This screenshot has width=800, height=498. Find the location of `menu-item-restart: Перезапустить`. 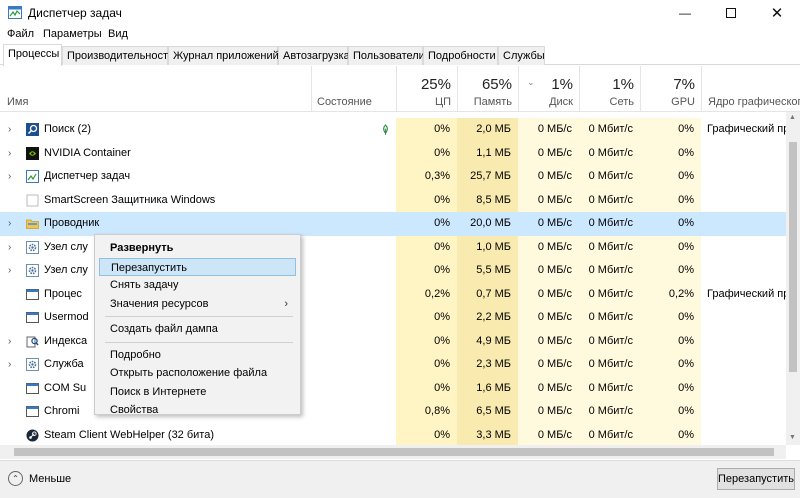

menu-item-restart: Перезапустить is located at coordinates (197, 266).